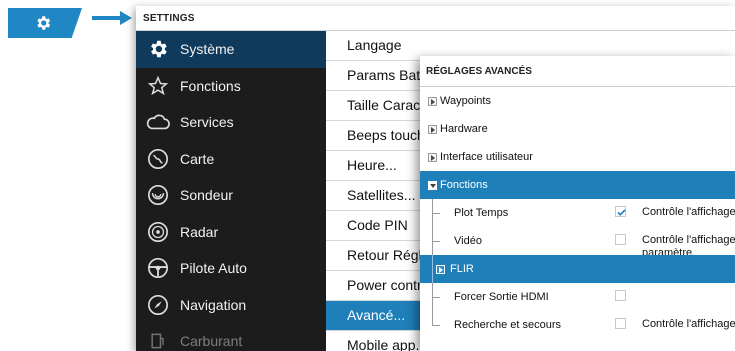 The height and width of the screenshot is (351, 735). Describe the element at coordinates (435, 18) in the screenshot. I see `settings-title: SETTINGS` at that location.